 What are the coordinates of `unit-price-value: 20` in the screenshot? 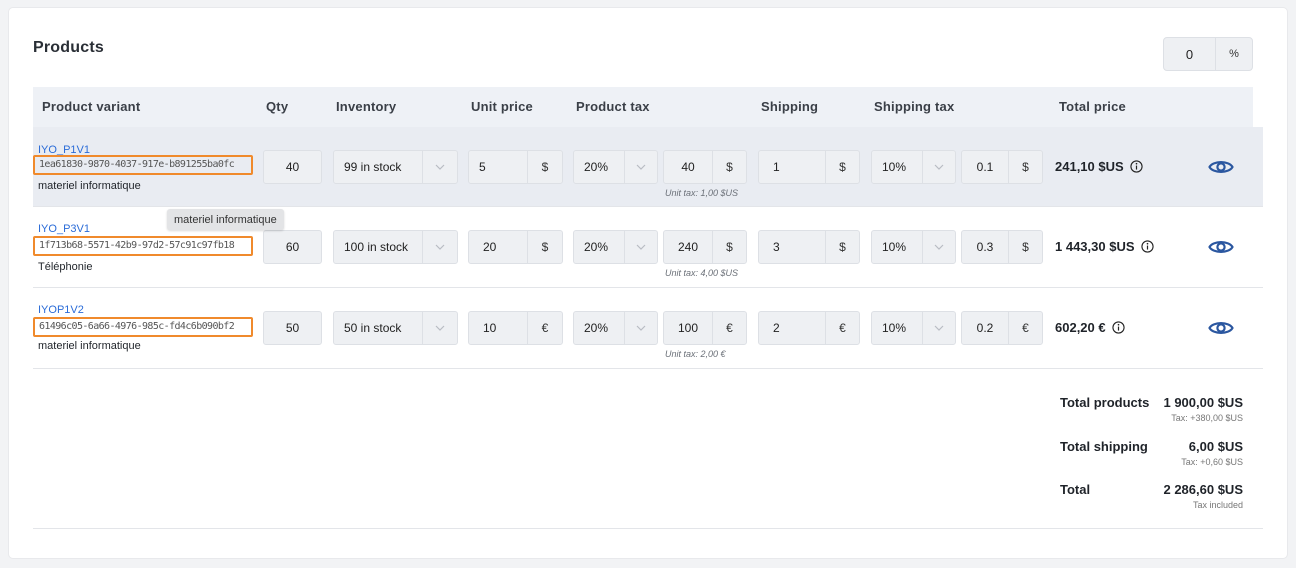 It's located at (498, 247).